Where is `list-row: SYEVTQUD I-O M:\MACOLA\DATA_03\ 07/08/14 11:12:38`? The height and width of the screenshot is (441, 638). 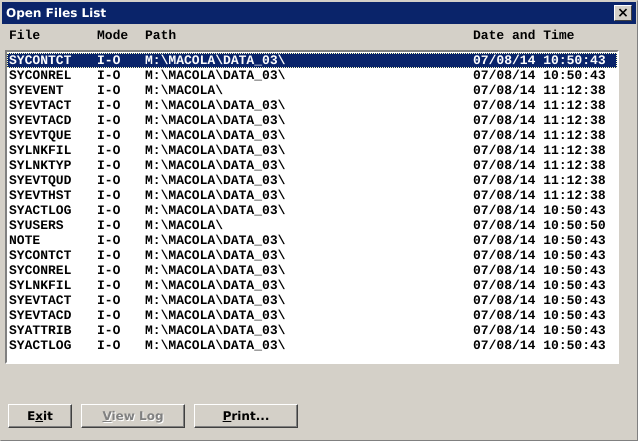
list-row: SYEVTQUD I-O M:\MACOLA\DATA_03\ 07/08/14 11:12:38 is located at coordinates (312, 180).